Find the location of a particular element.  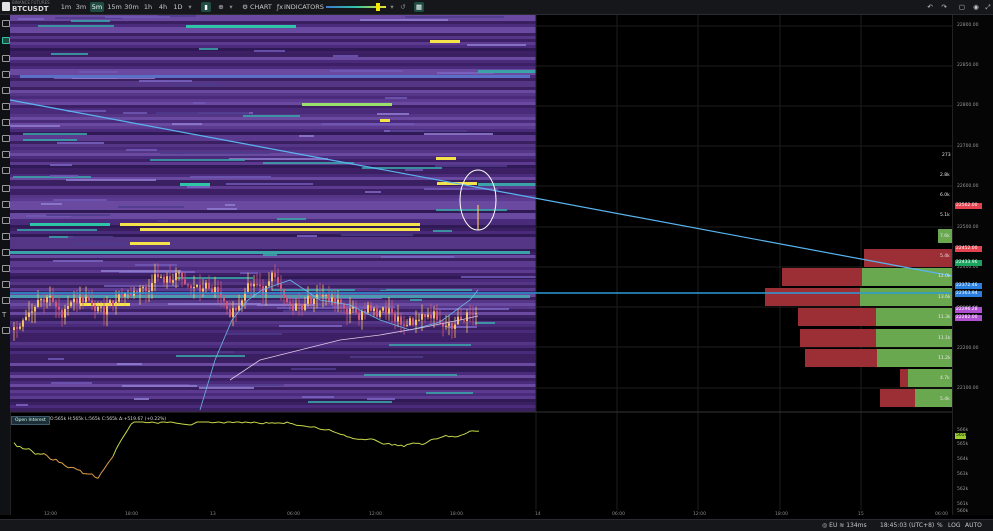

camera-icon: ◉ is located at coordinates (976, 7).